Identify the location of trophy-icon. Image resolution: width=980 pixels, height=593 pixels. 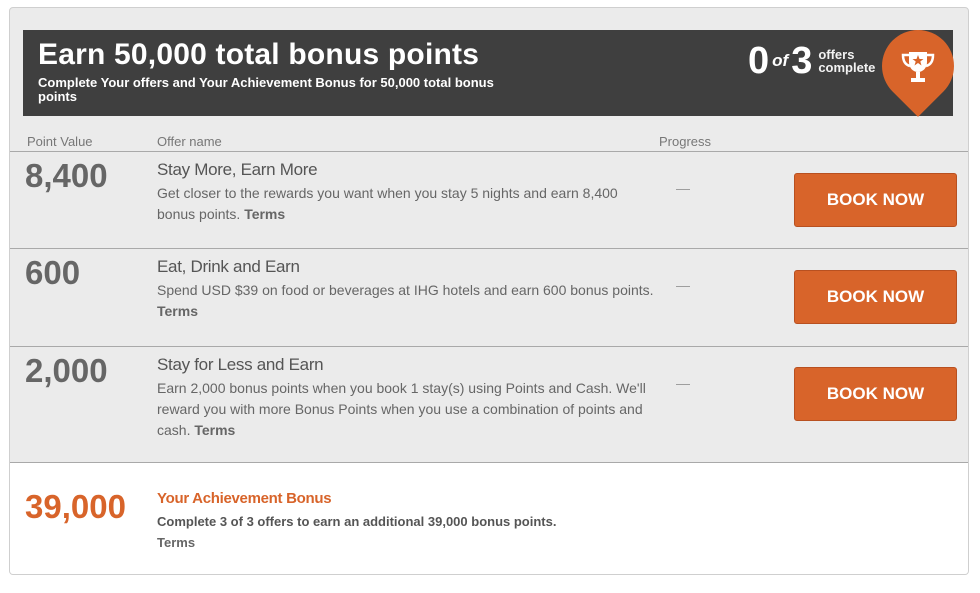
(918, 67).